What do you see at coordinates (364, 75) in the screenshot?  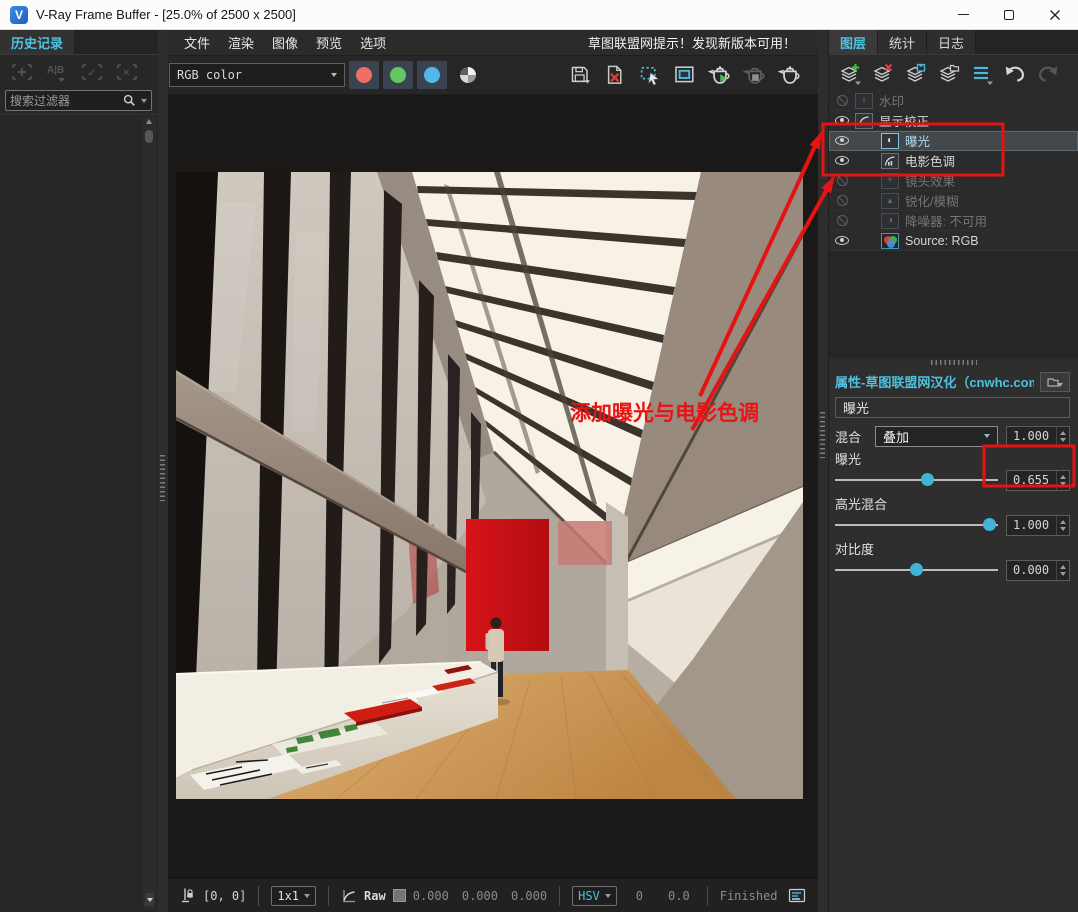 I see `red-channel-button` at bounding box center [364, 75].